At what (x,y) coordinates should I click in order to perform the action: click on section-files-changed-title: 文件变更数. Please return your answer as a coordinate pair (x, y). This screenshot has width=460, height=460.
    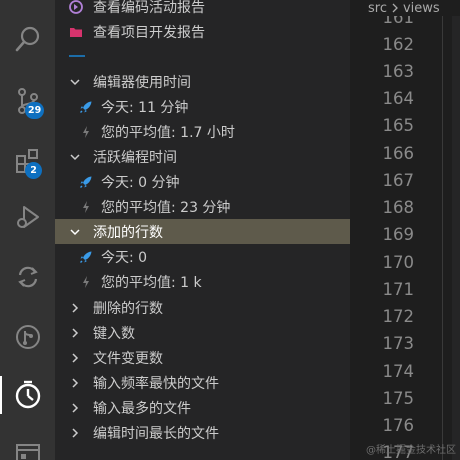
    Looking at the image, I should click on (128, 358).